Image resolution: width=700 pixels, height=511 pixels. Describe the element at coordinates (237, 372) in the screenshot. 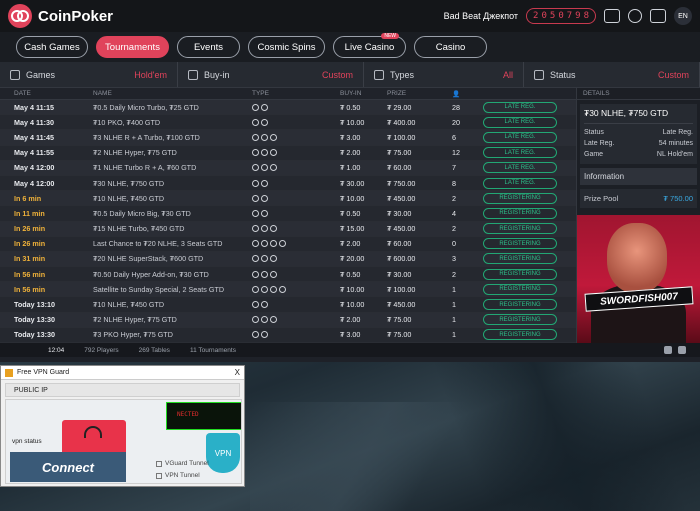

I see `close-icon: X` at that location.